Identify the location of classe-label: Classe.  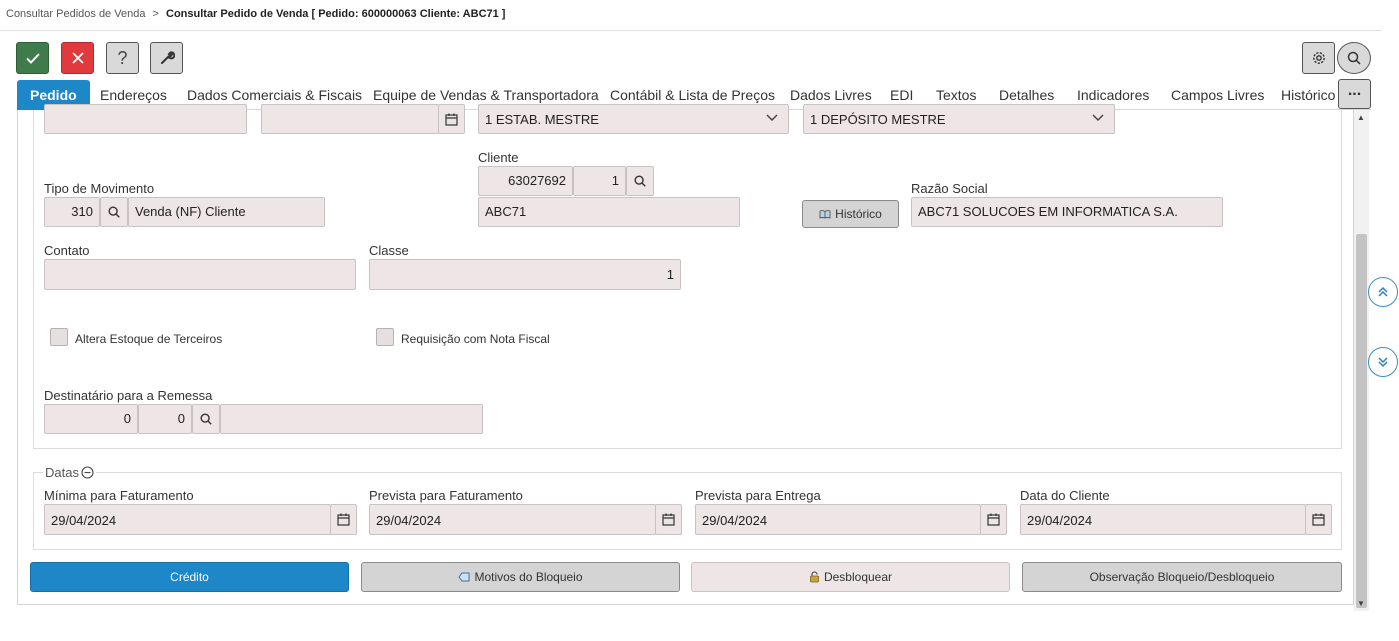
(389, 250).